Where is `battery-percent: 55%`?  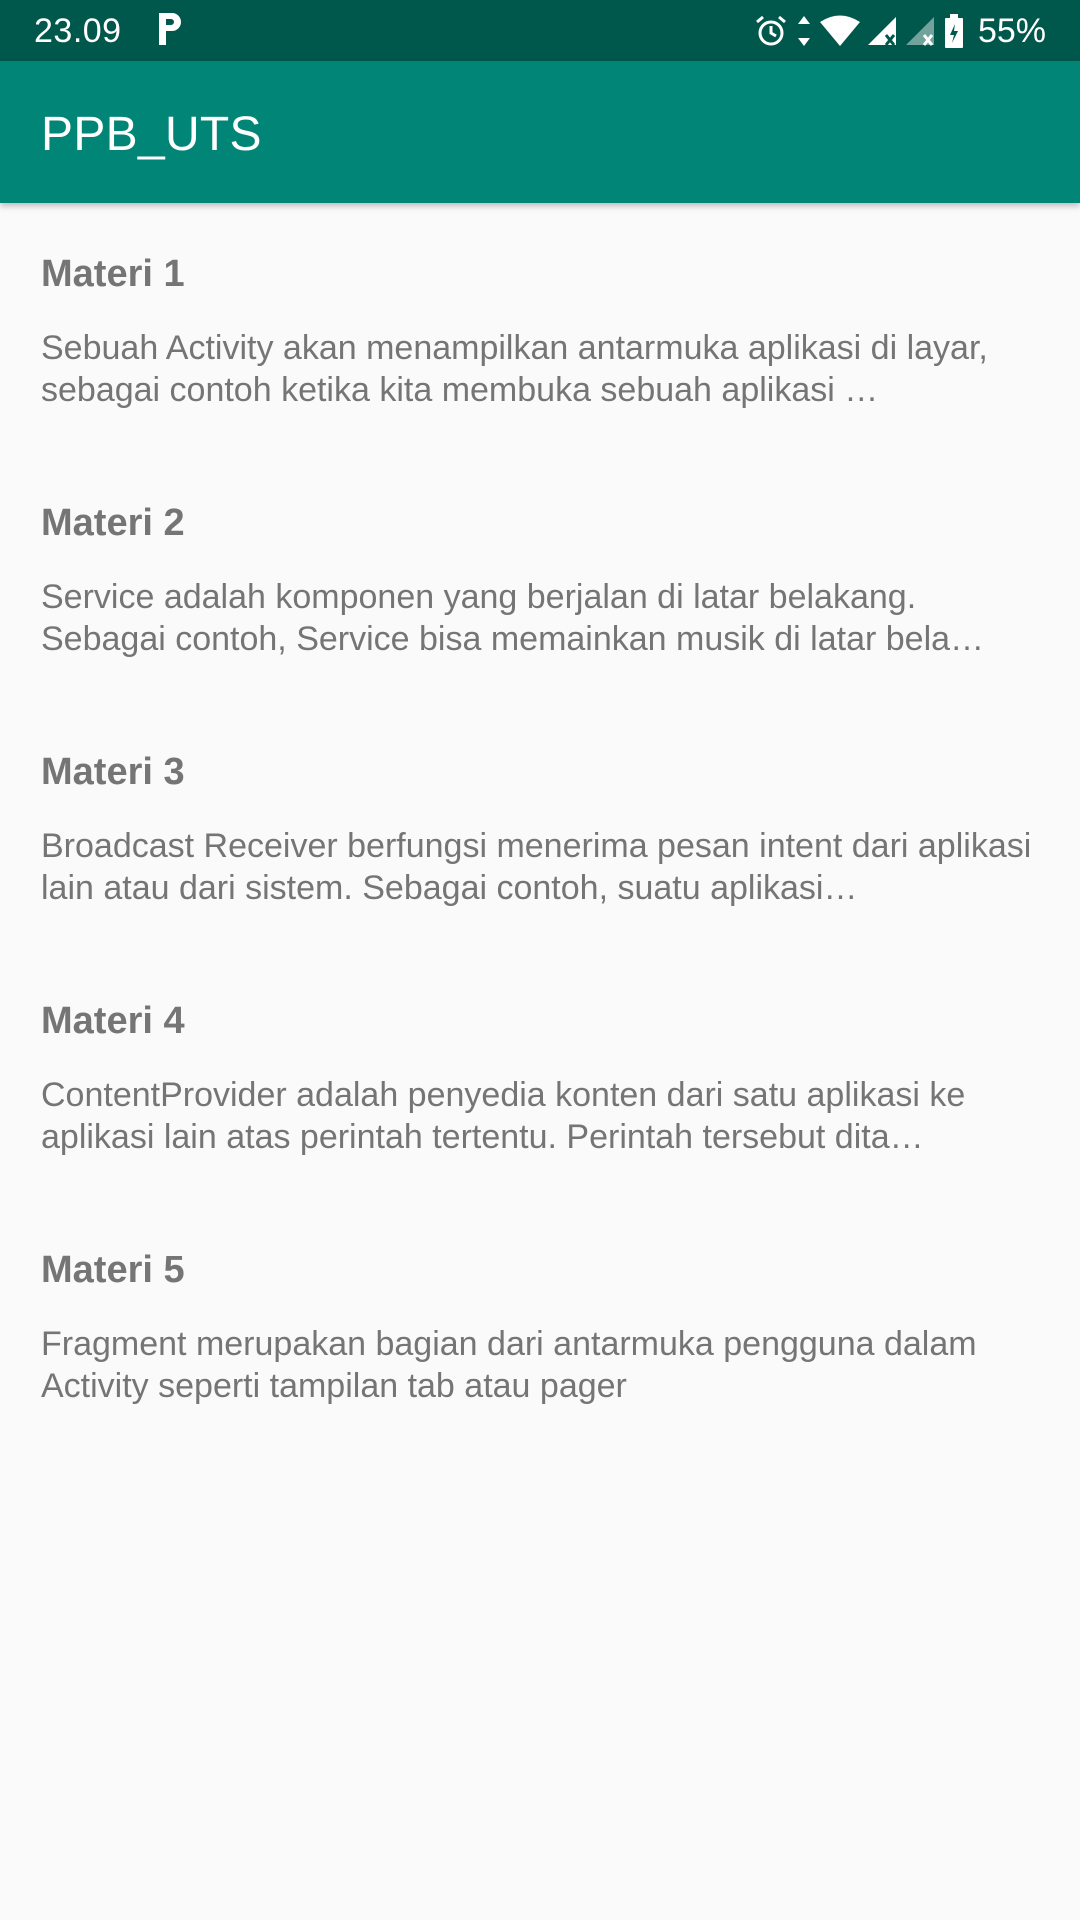 battery-percent: 55% is located at coordinates (1011, 30).